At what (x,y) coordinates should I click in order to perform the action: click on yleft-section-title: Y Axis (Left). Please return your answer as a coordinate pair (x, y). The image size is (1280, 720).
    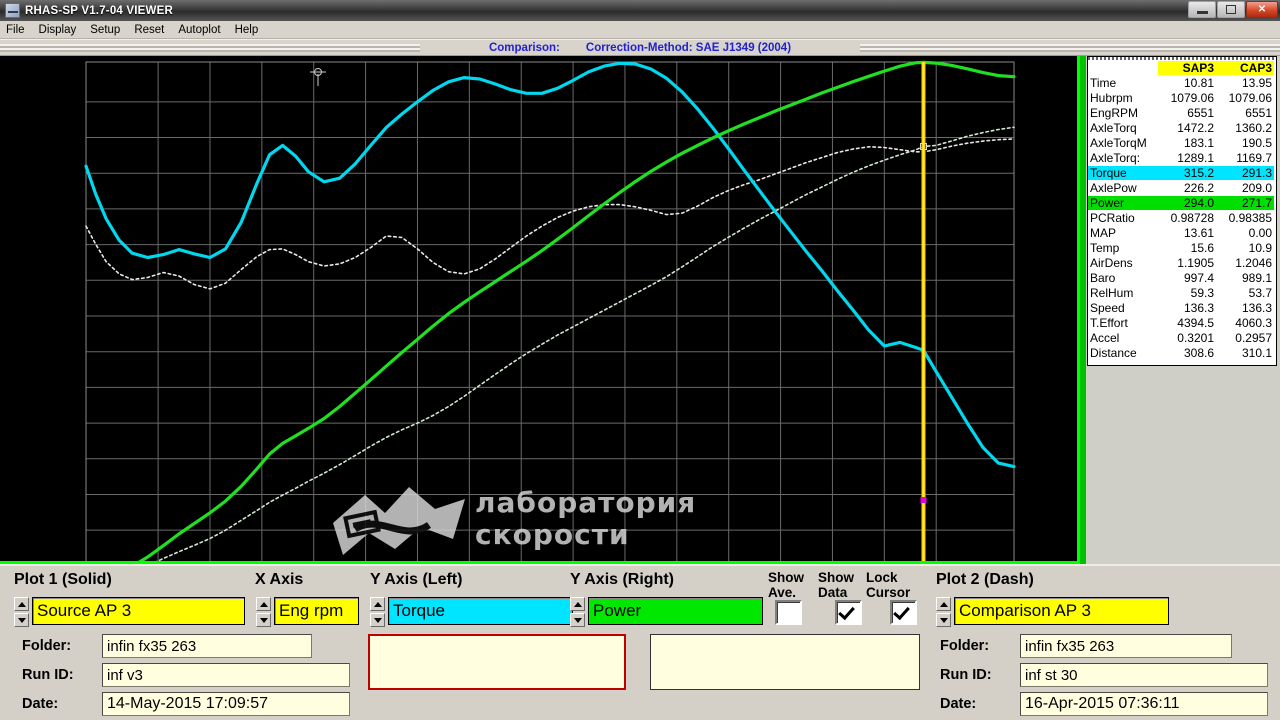
    Looking at the image, I should click on (416, 579).